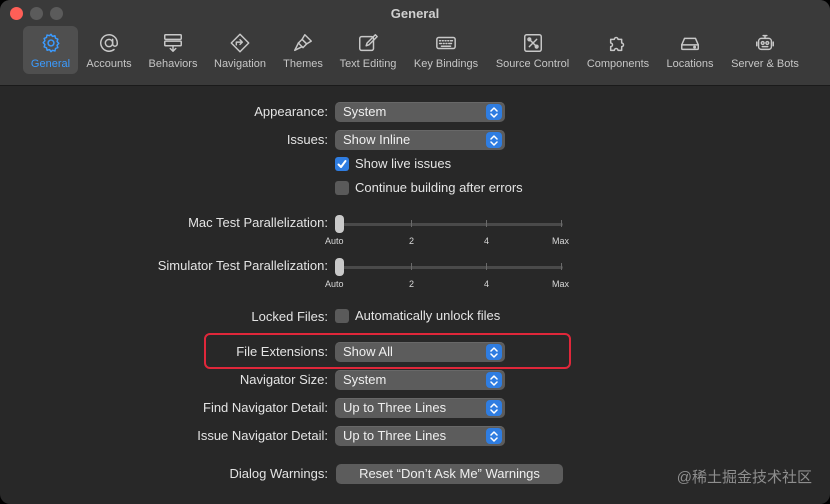 This screenshot has width=830, height=504. Describe the element at coordinates (368, 43) in the screenshot. I see `pencil-square-icon` at that location.